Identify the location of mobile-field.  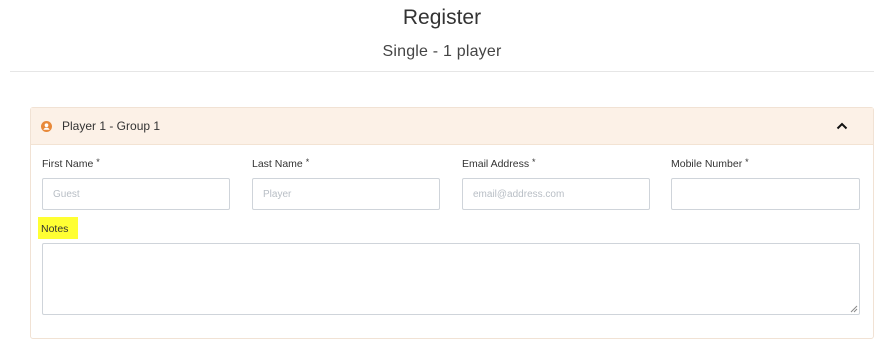
(765, 194).